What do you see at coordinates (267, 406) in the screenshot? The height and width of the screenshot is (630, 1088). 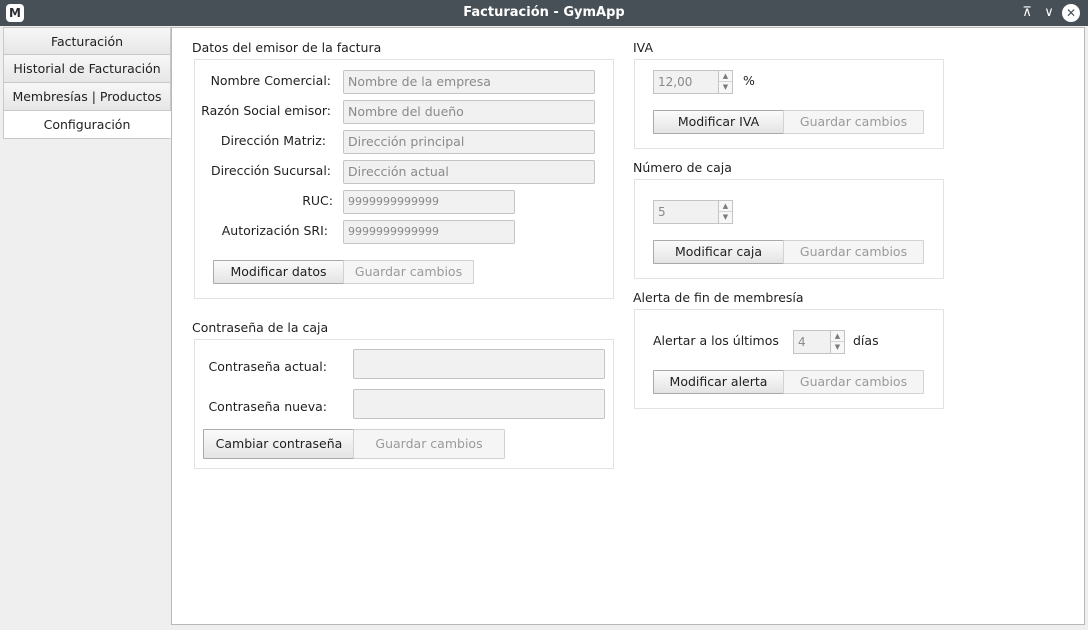 I see `new-password-label: Contraseña nueva:` at bounding box center [267, 406].